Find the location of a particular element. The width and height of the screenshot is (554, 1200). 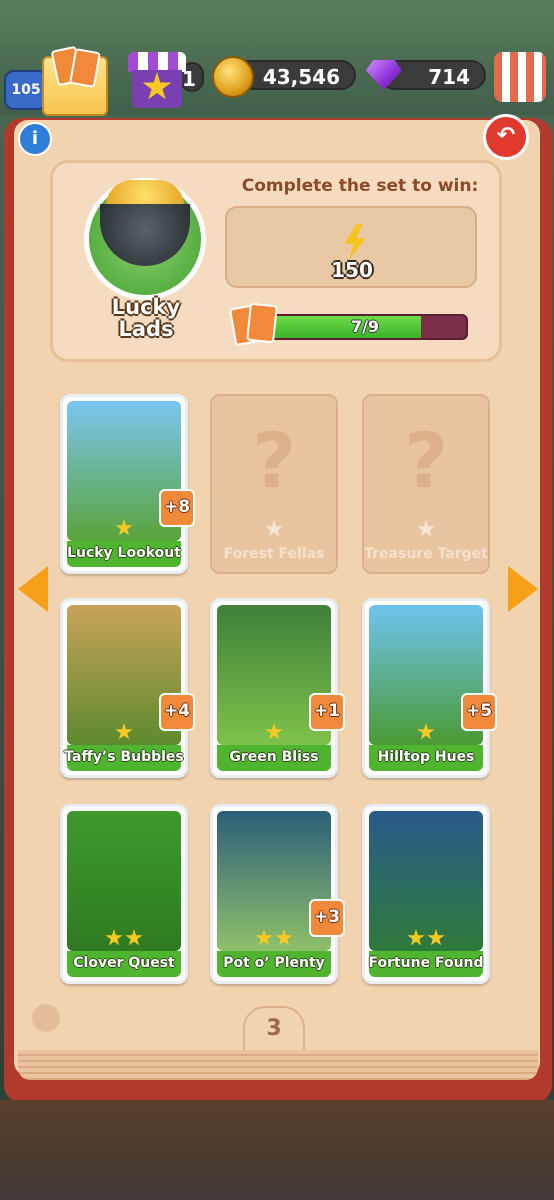

duplicate-count-badge: +5 is located at coordinates (479, 712).